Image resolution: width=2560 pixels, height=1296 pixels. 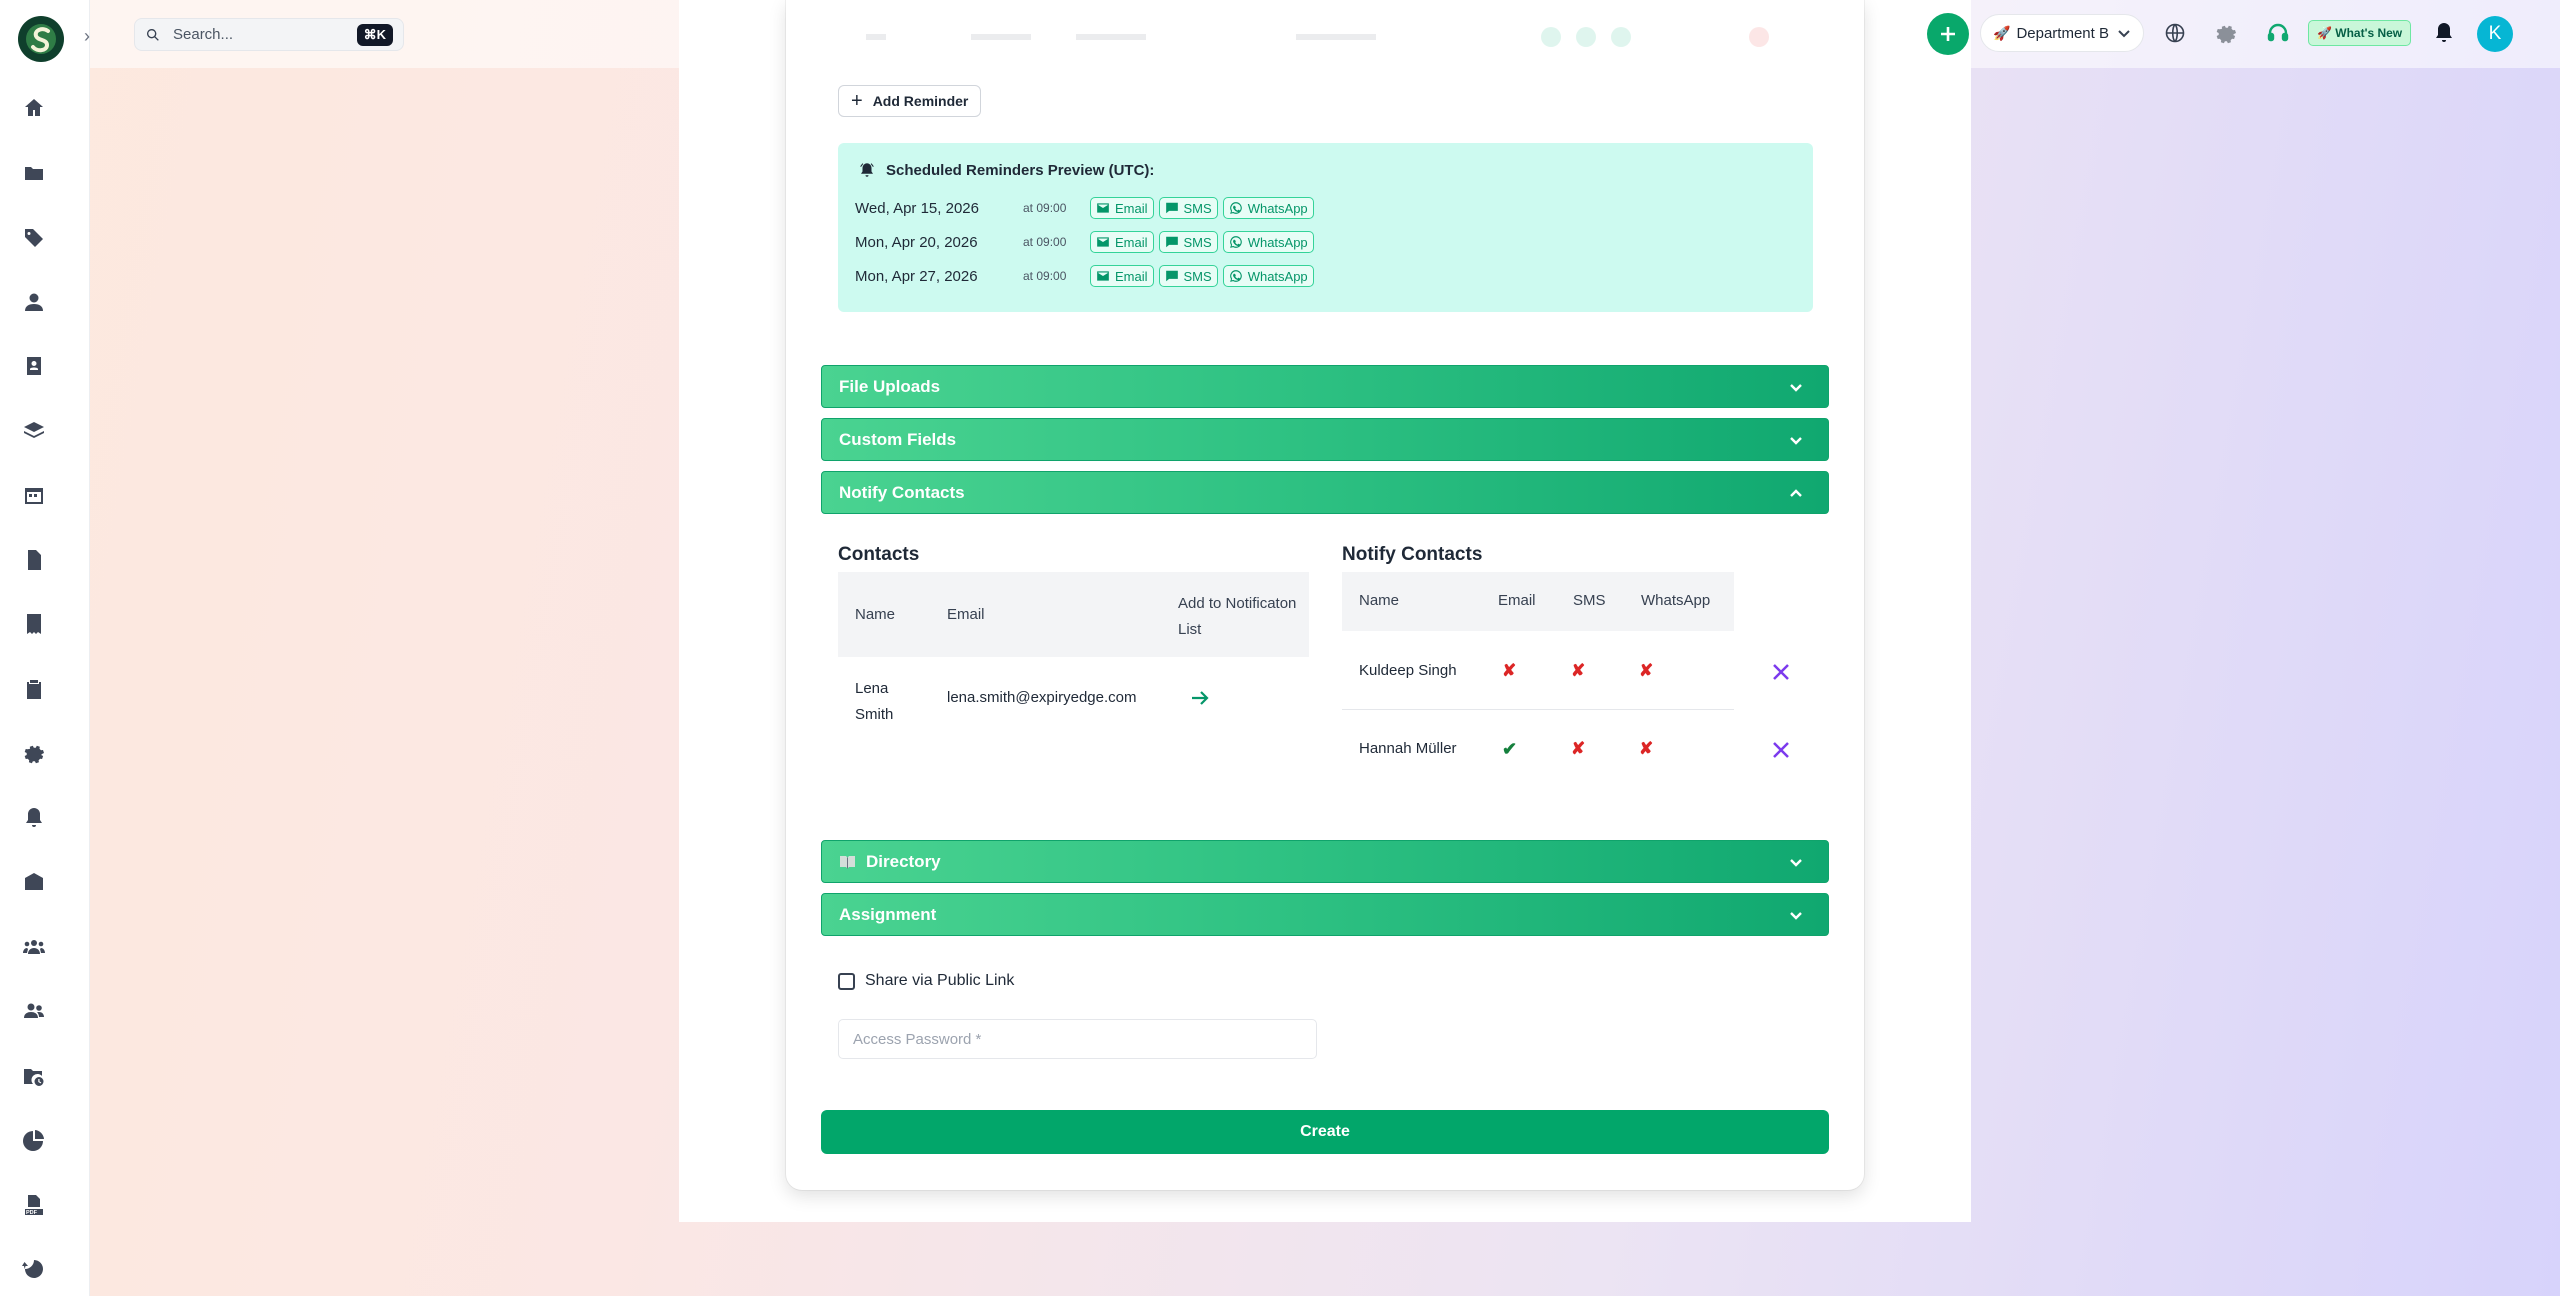 What do you see at coordinates (41, 39) in the screenshot?
I see `app-logo` at bounding box center [41, 39].